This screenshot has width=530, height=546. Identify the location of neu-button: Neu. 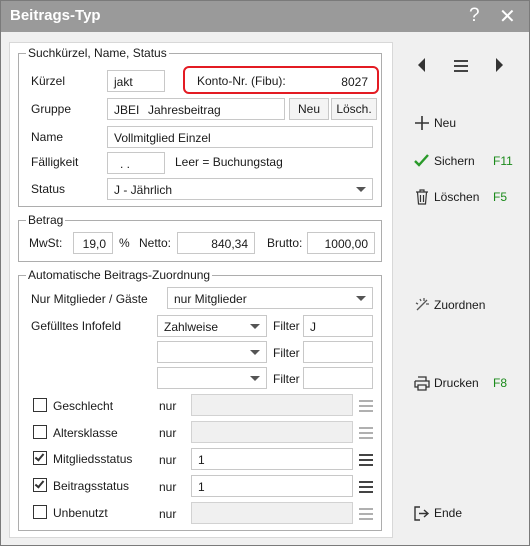
(463, 124).